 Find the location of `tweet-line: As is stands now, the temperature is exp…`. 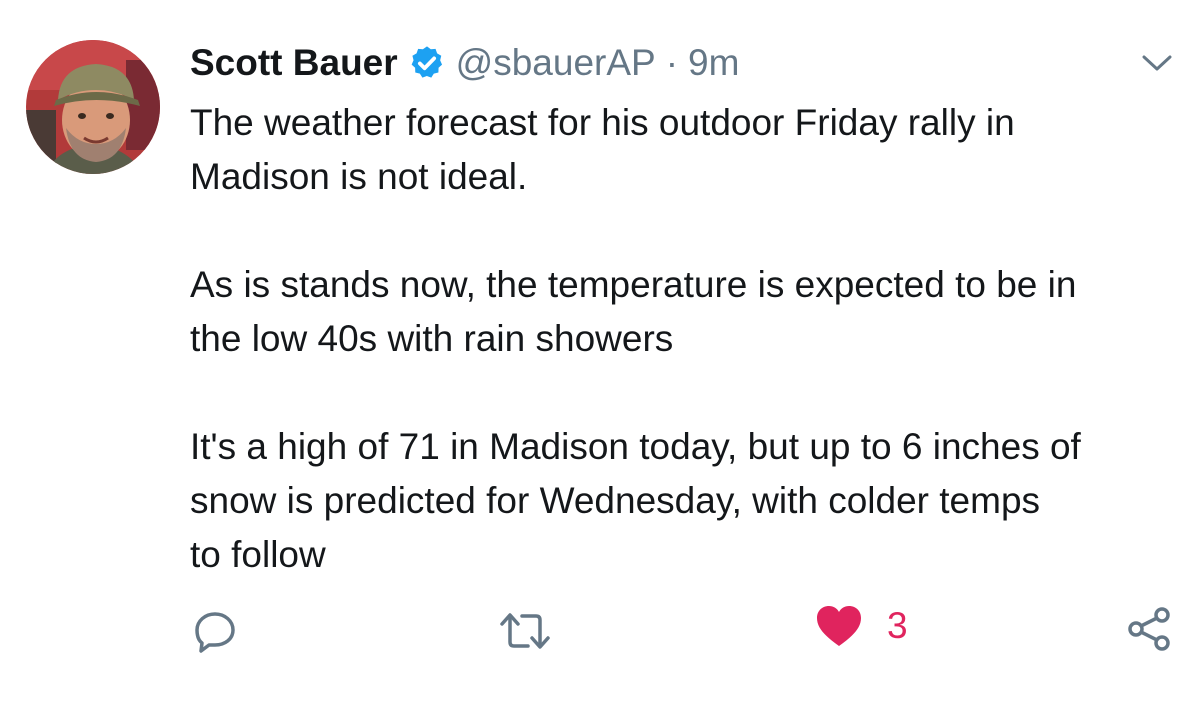

tweet-line: As is stands now, the temperature is exp… is located at coordinates (633, 284).